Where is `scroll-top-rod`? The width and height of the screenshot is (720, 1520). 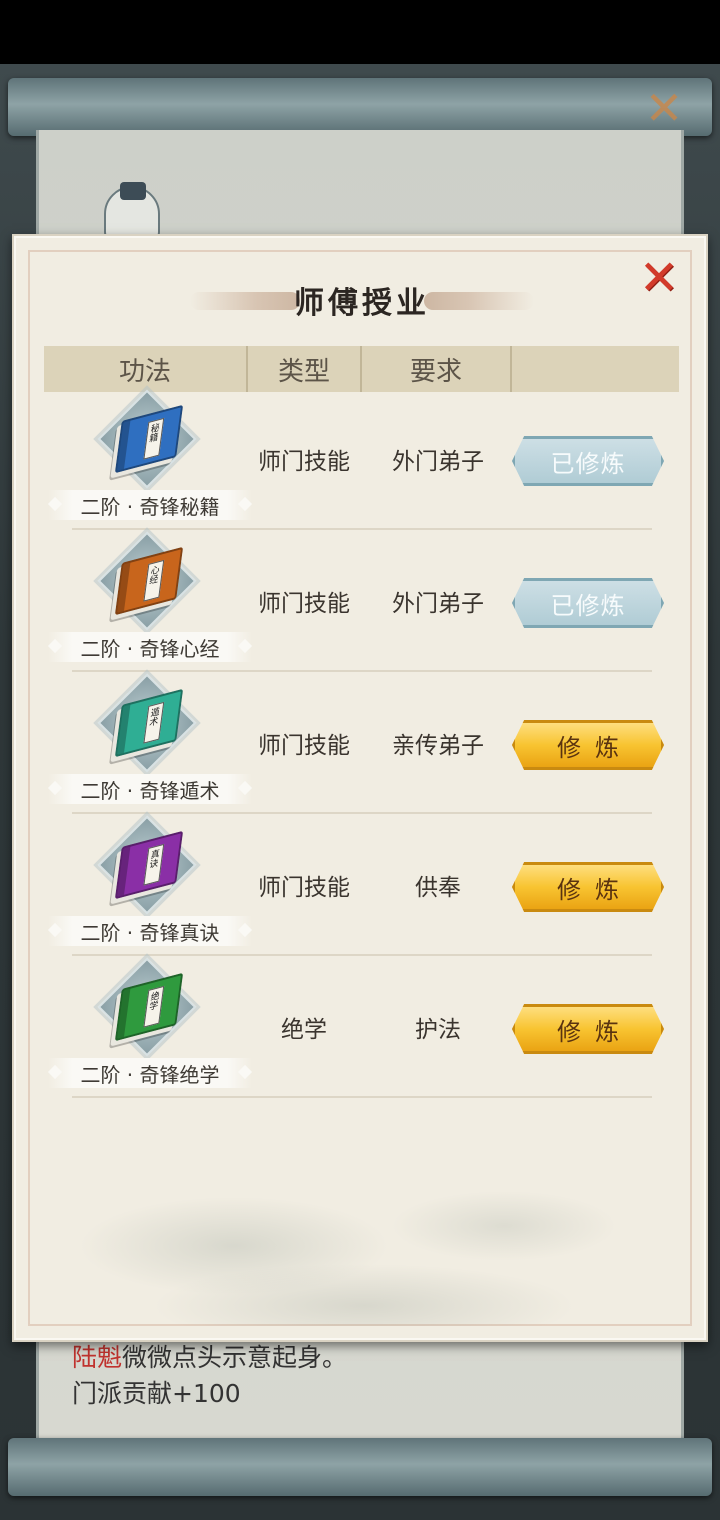
scroll-top-rod is located at coordinates (360, 107).